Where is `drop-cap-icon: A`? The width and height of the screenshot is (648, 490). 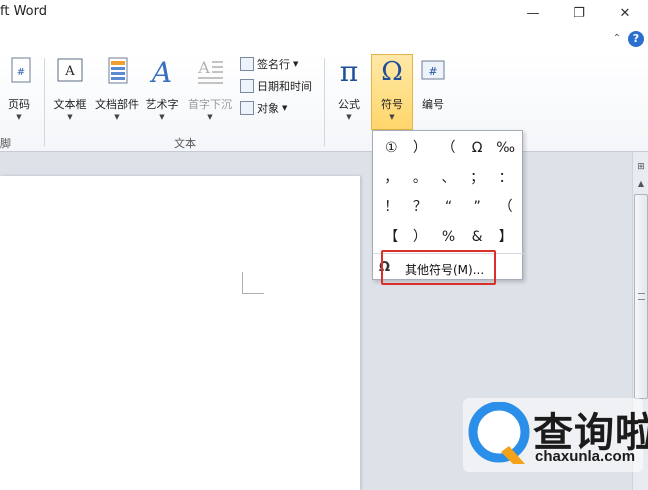
drop-cap-icon: A is located at coordinates (210, 71).